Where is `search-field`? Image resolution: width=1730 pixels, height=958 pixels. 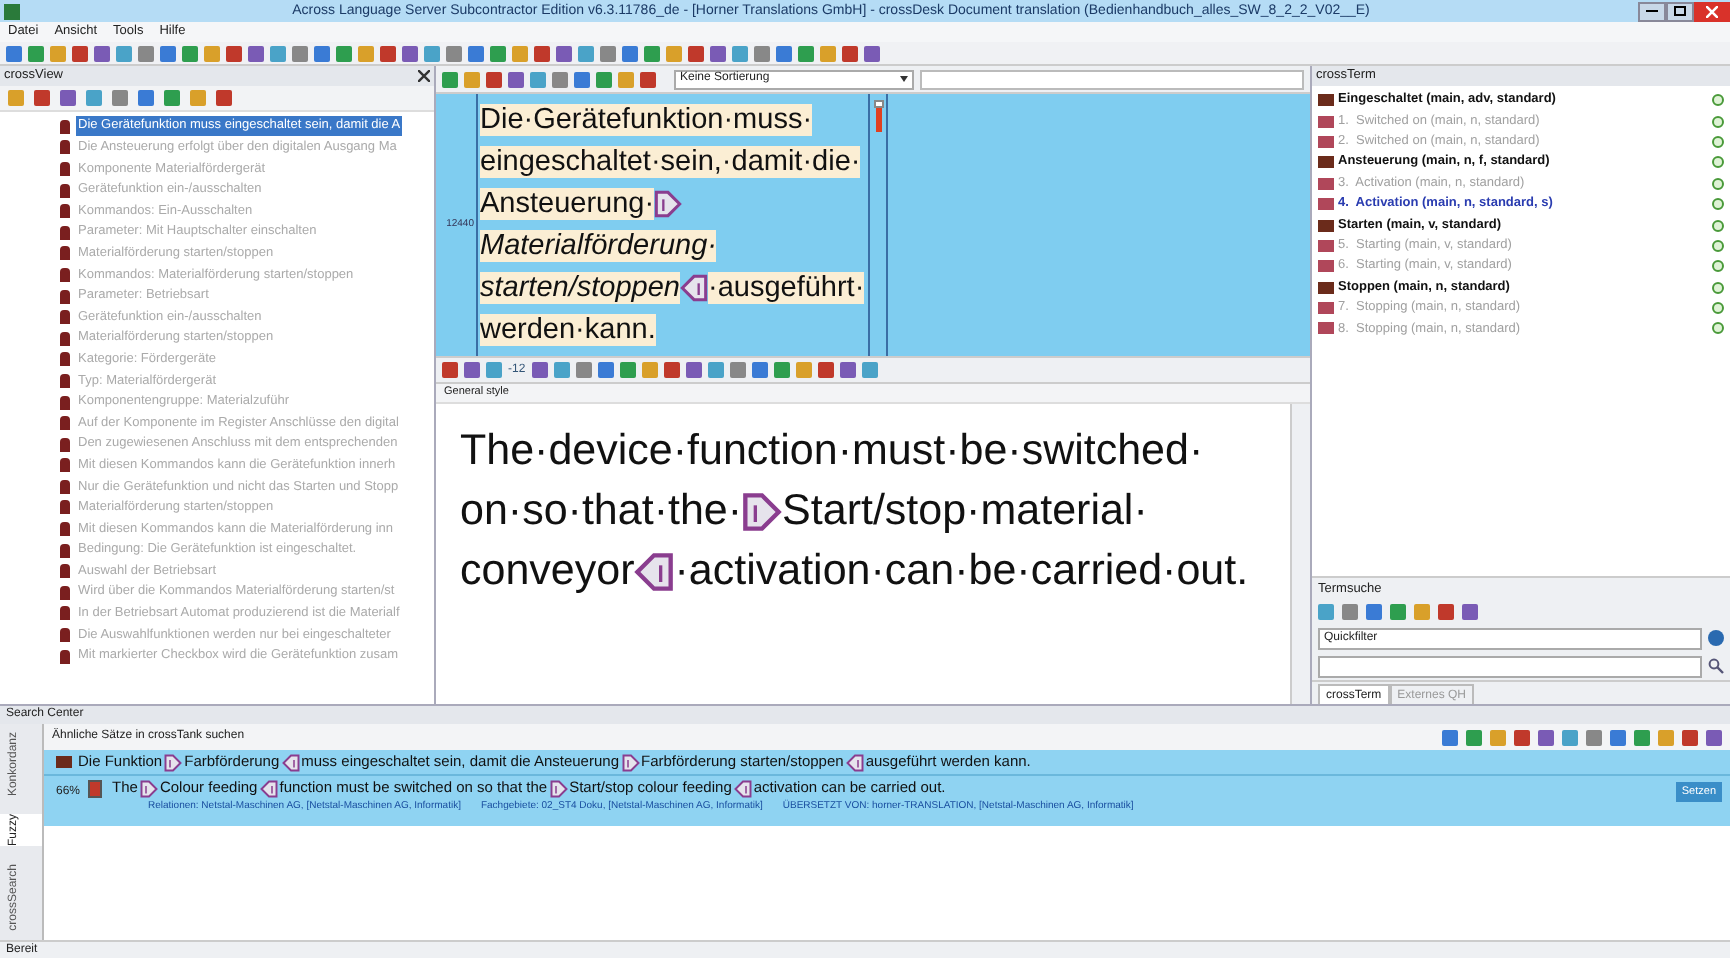 search-field is located at coordinates (1510, 666).